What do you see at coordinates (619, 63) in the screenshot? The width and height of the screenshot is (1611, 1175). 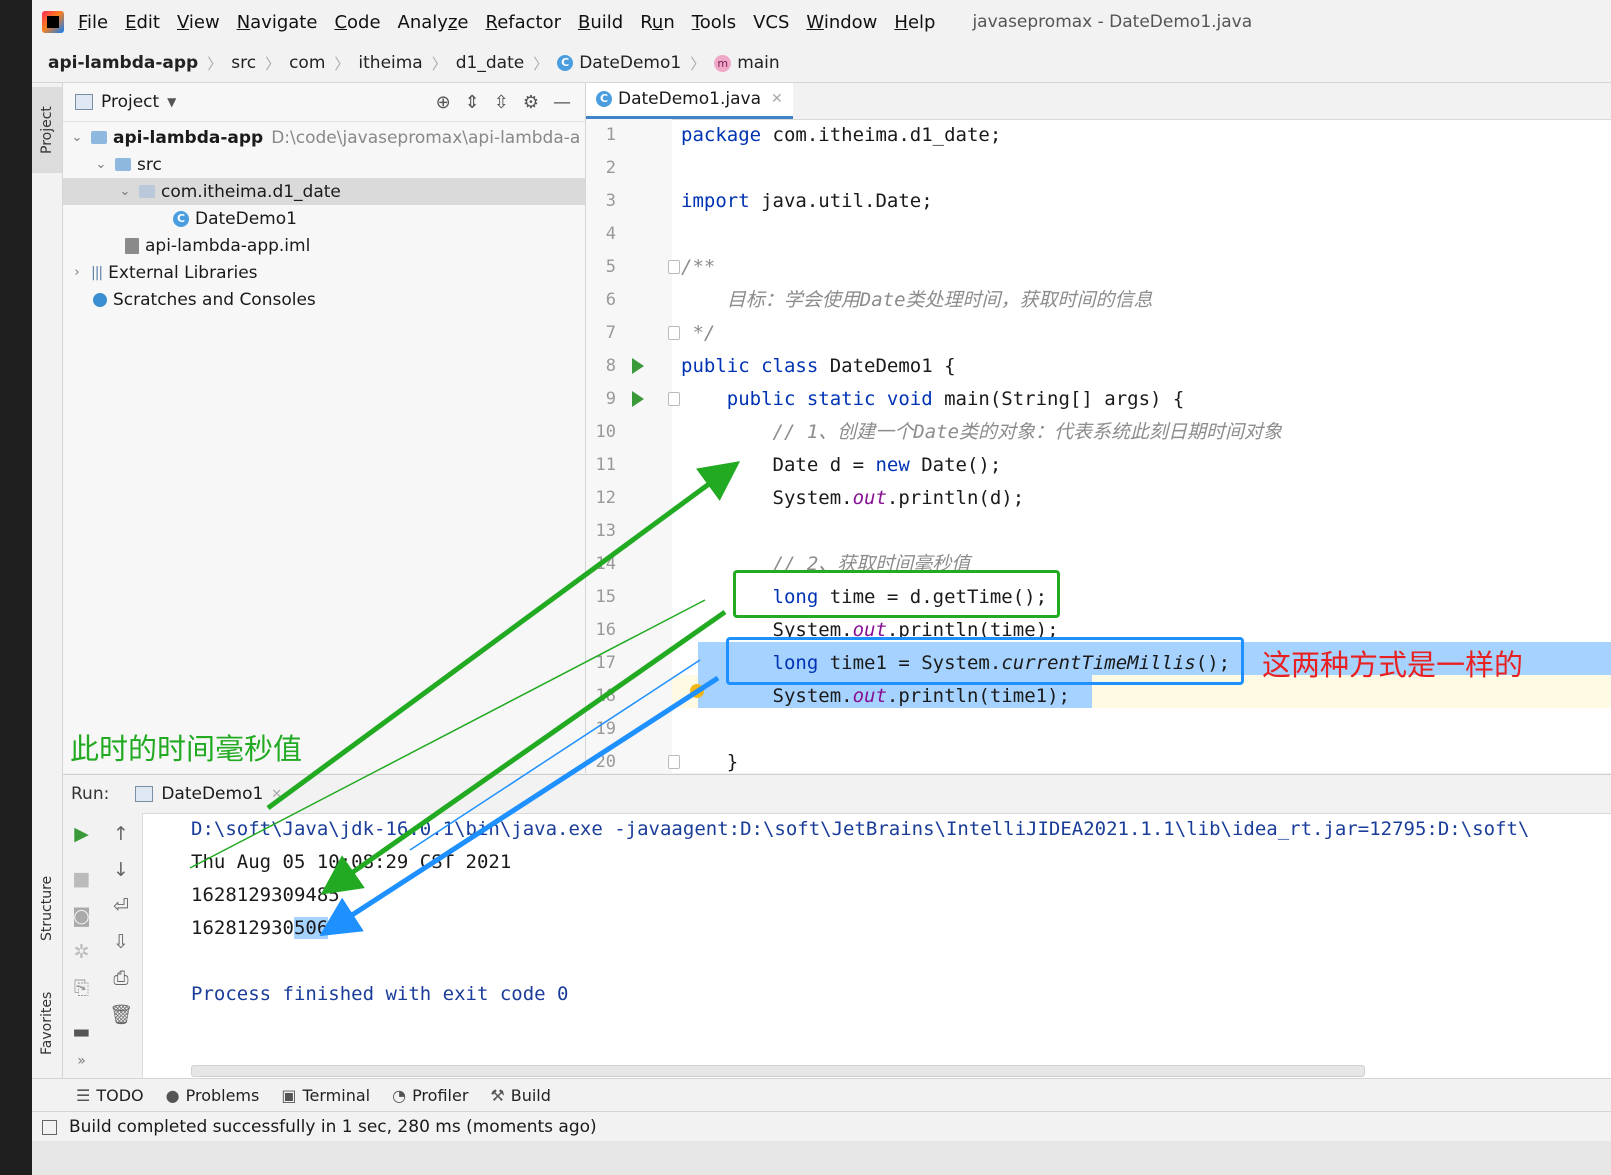 I see `breadcrumb-item-class: C DateDemo1` at bounding box center [619, 63].